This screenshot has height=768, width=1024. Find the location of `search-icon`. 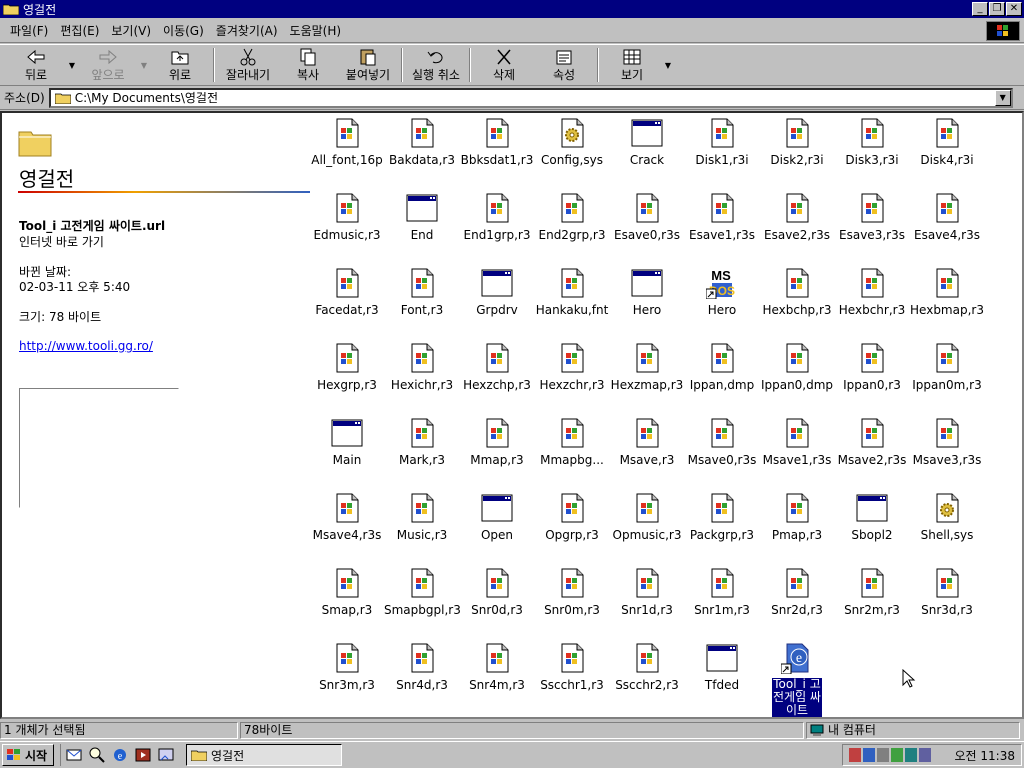

search-icon is located at coordinates (97, 755).